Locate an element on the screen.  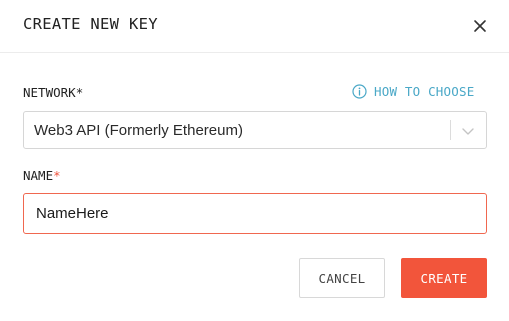
name-label: NAME* is located at coordinates (42, 175).